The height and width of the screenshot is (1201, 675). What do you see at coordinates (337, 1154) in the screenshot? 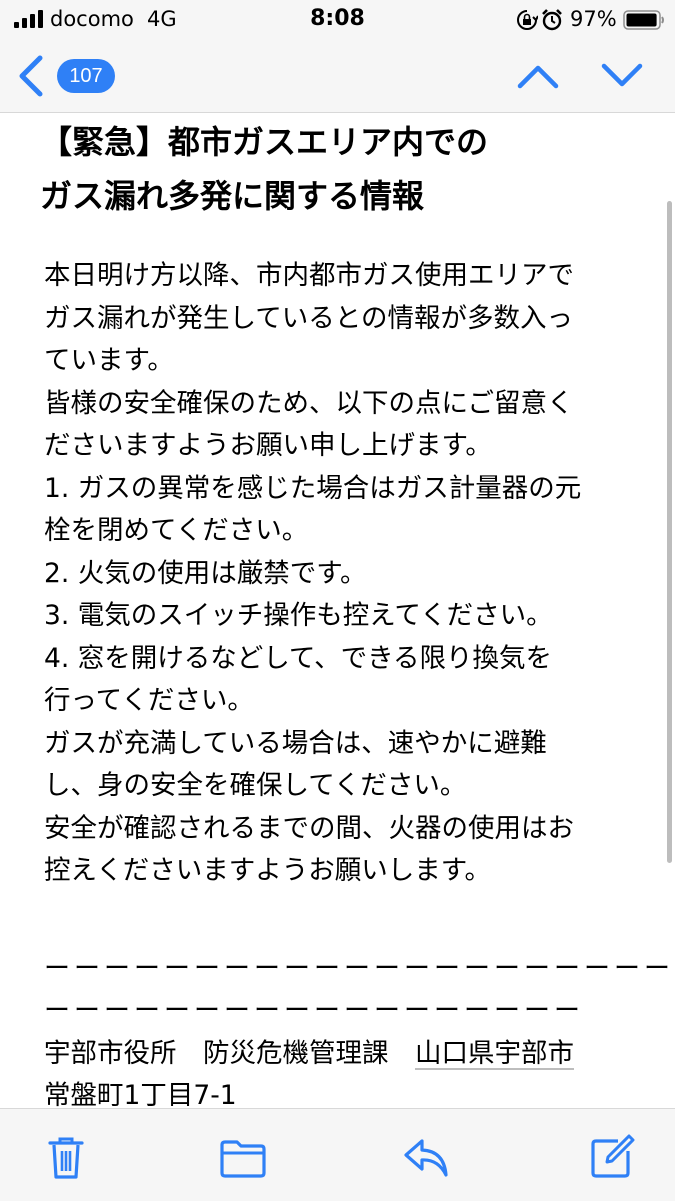
I see `bottom-toolbar` at bounding box center [337, 1154].